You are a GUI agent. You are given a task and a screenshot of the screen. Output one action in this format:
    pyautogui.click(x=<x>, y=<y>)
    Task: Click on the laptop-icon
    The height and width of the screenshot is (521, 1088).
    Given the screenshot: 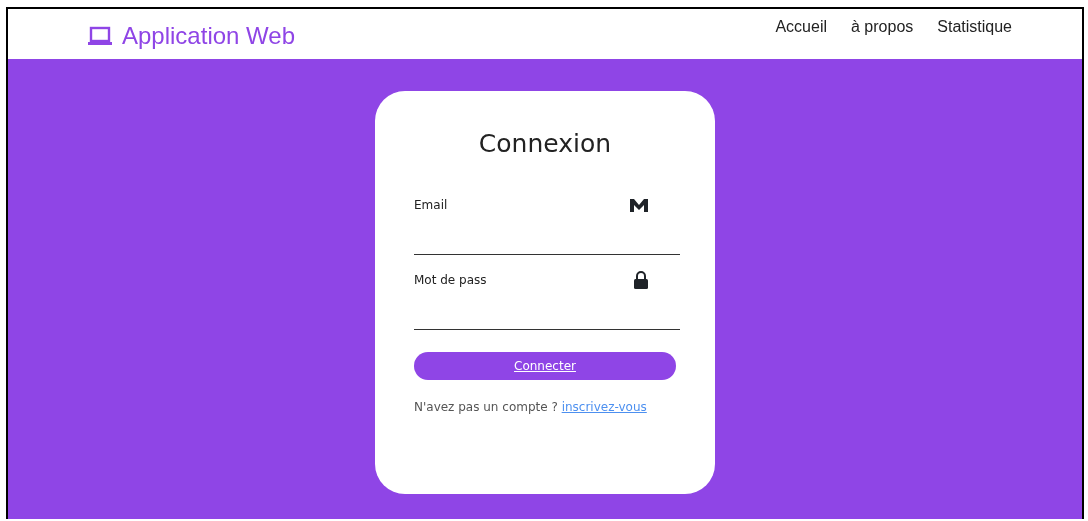 What is the action you would take?
    pyautogui.click(x=100, y=36)
    